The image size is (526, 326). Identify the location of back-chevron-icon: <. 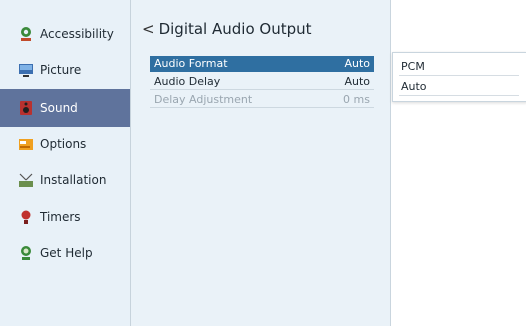
(148, 29).